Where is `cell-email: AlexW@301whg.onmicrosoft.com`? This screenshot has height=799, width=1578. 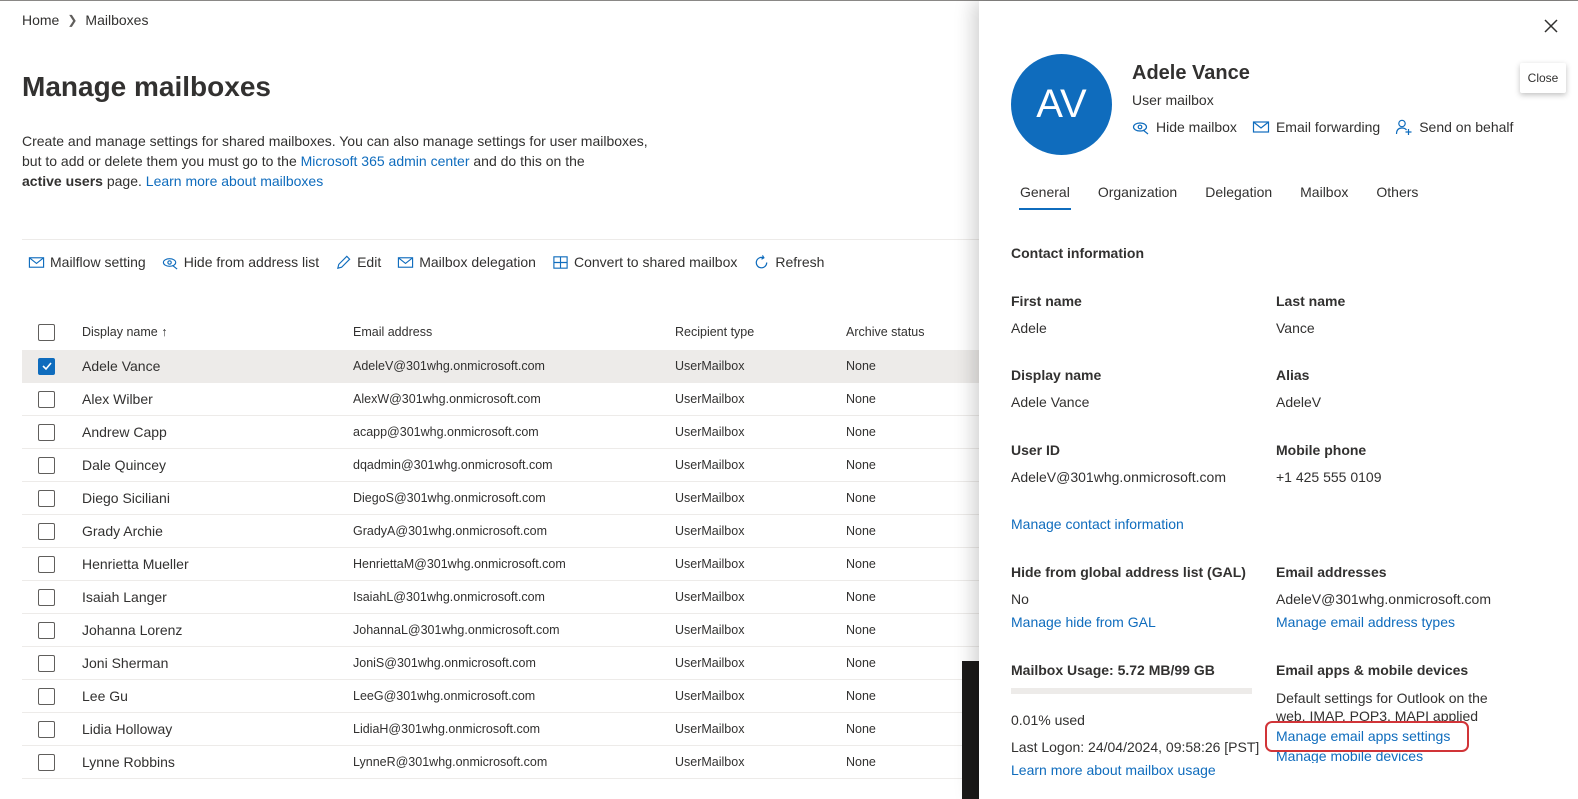
cell-email: AlexW@301whg.onmicrosoft.com is located at coordinates (447, 399).